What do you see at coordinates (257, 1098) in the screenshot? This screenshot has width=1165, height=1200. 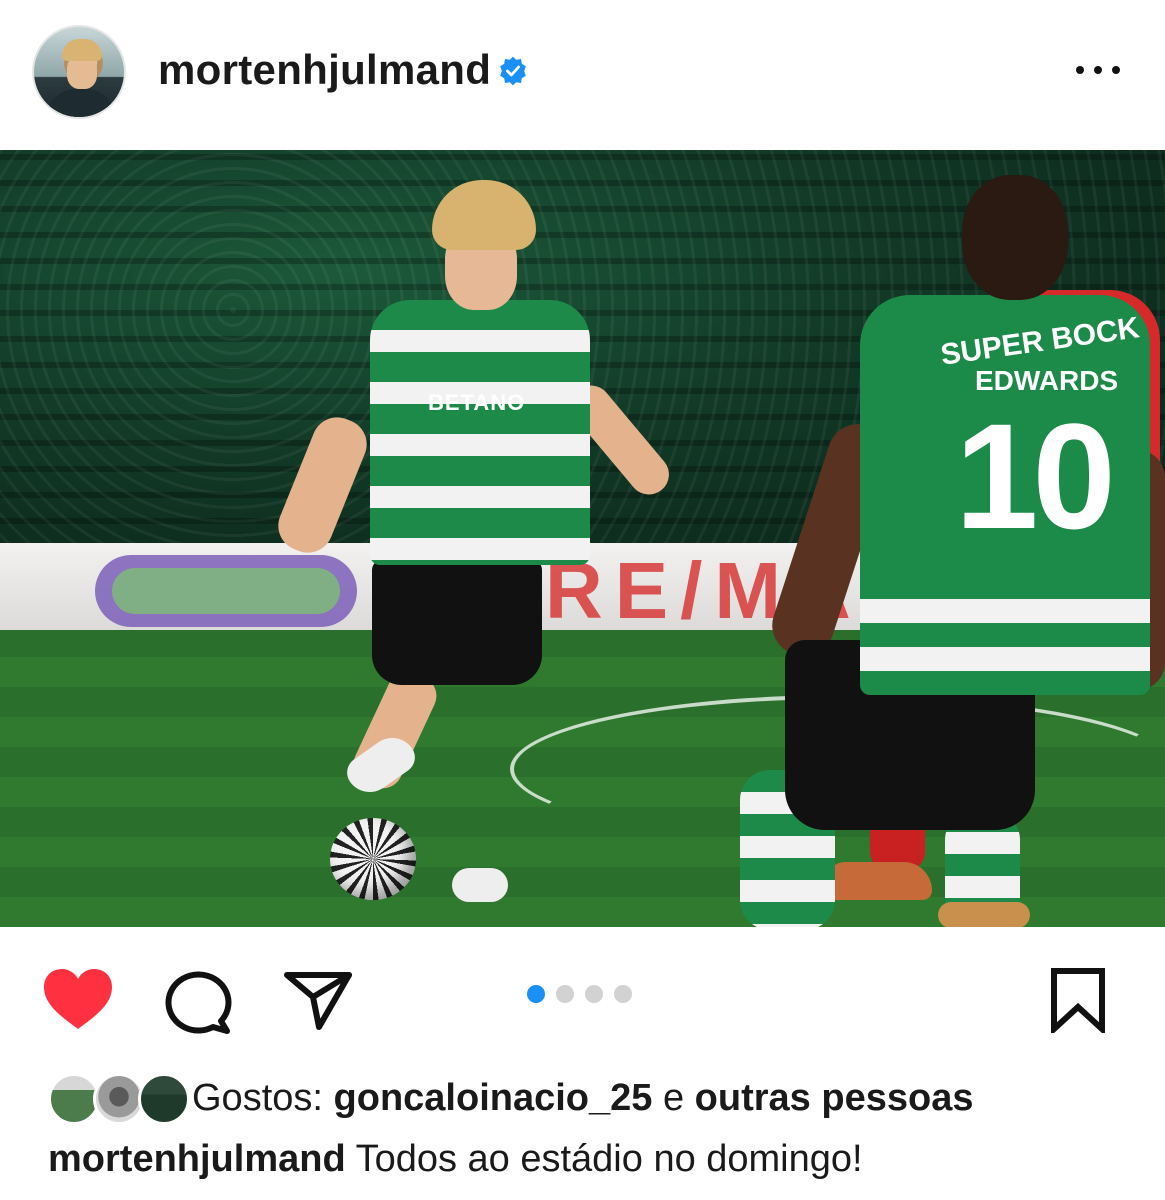 I see `likes-prefix: Gostos:` at bounding box center [257, 1098].